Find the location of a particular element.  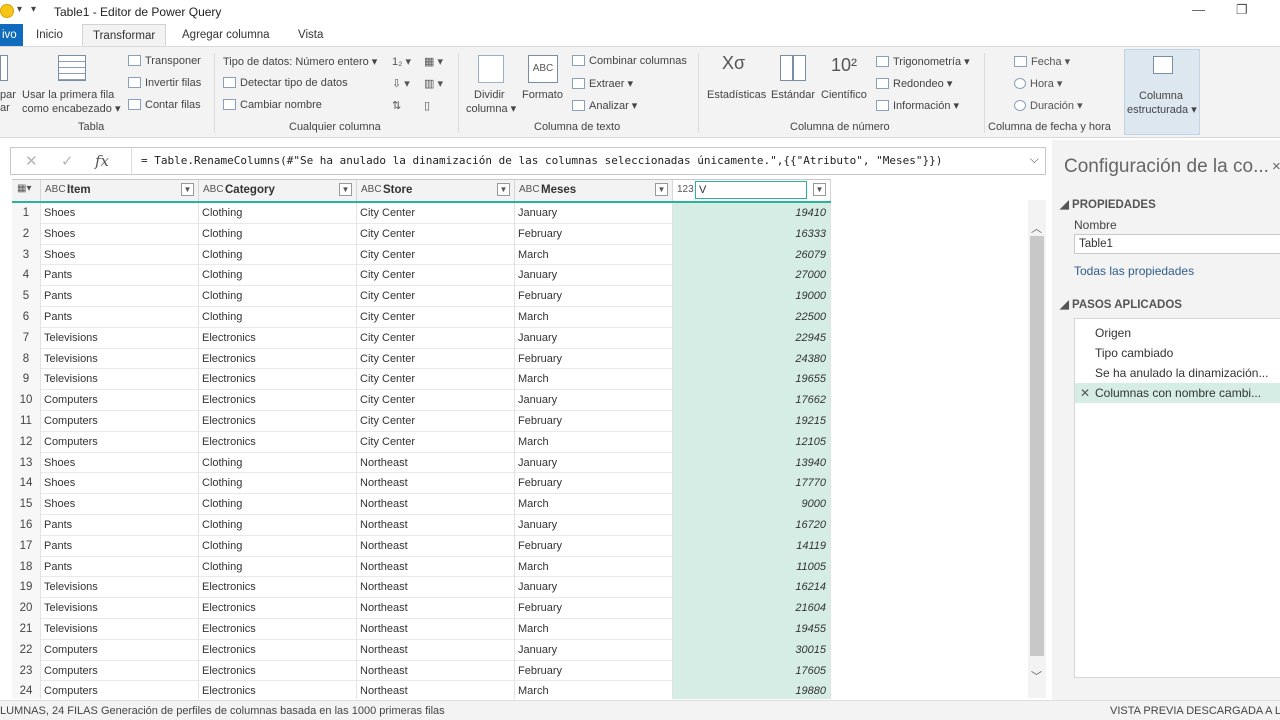

split-column-button: columna ▾ is located at coordinates (491, 108).